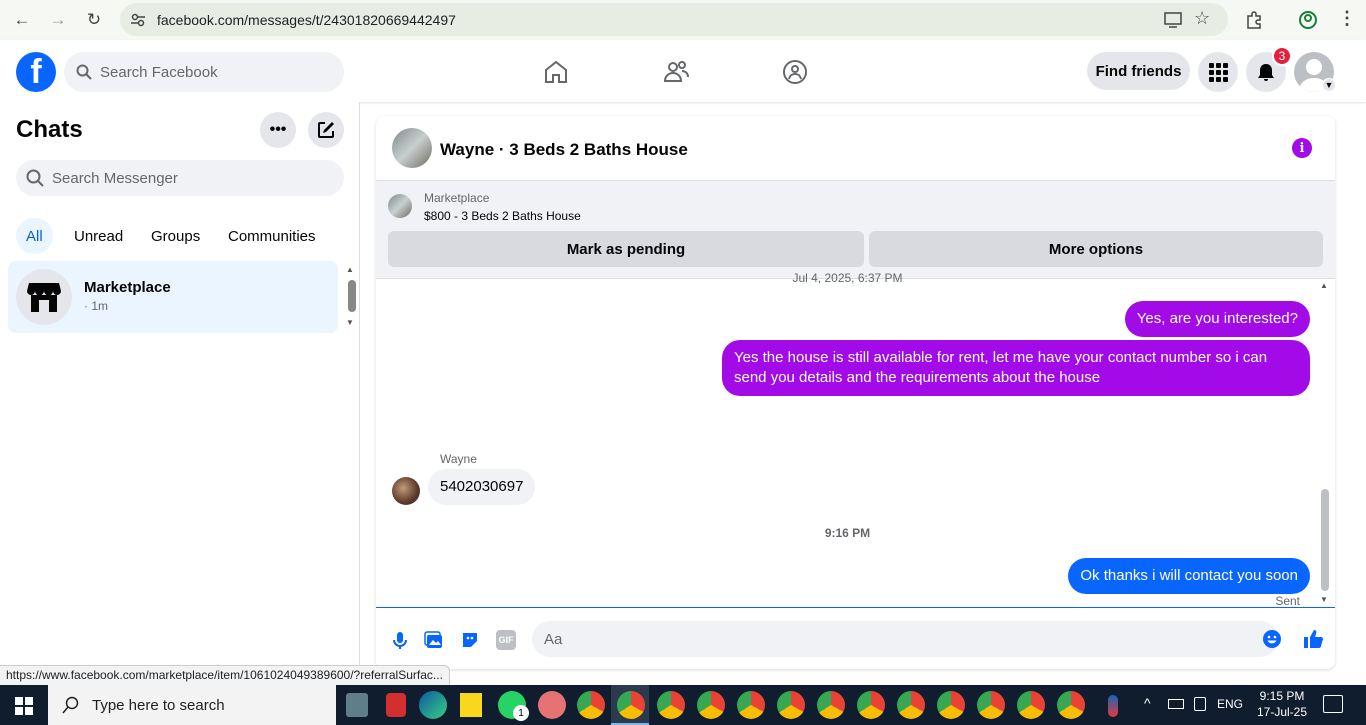 The width and height of the screenshot is (1366, 725). I want to click on filter-groups: Groups, so click(175, 236).